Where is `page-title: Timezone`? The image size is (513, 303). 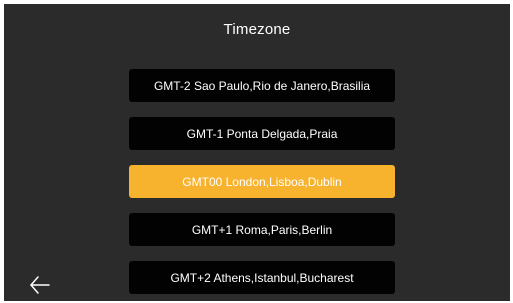
page-title: Timezone is located at coordinates (257, 29).